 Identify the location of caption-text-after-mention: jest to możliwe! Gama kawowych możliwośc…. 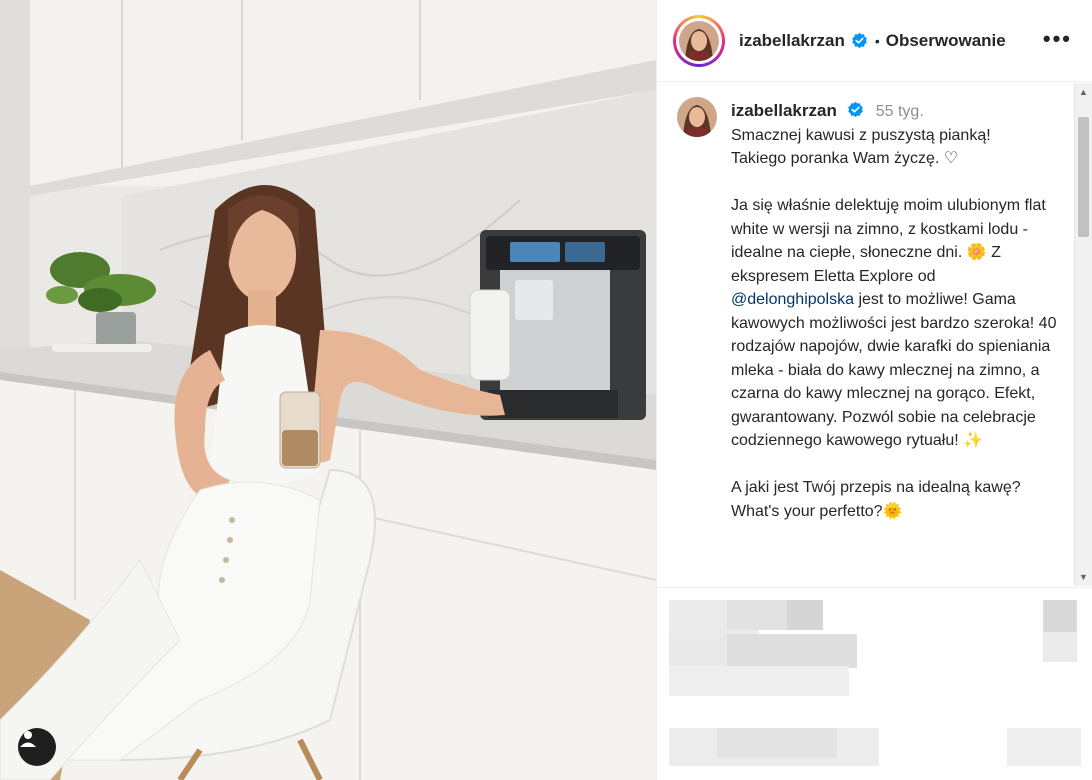
(894, 370).